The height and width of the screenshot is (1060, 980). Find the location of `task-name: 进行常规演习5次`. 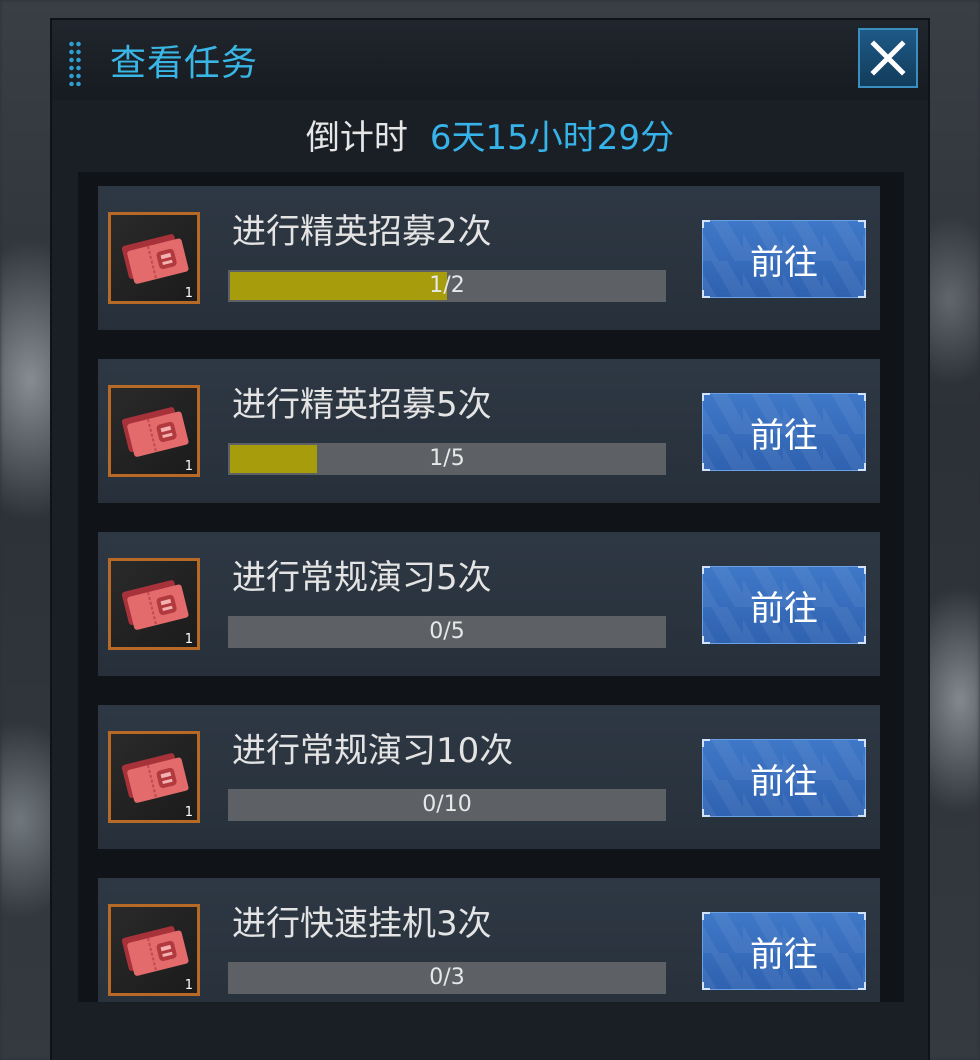

task-name: 进行常规演习5次 is located at coordinates (362, 578).